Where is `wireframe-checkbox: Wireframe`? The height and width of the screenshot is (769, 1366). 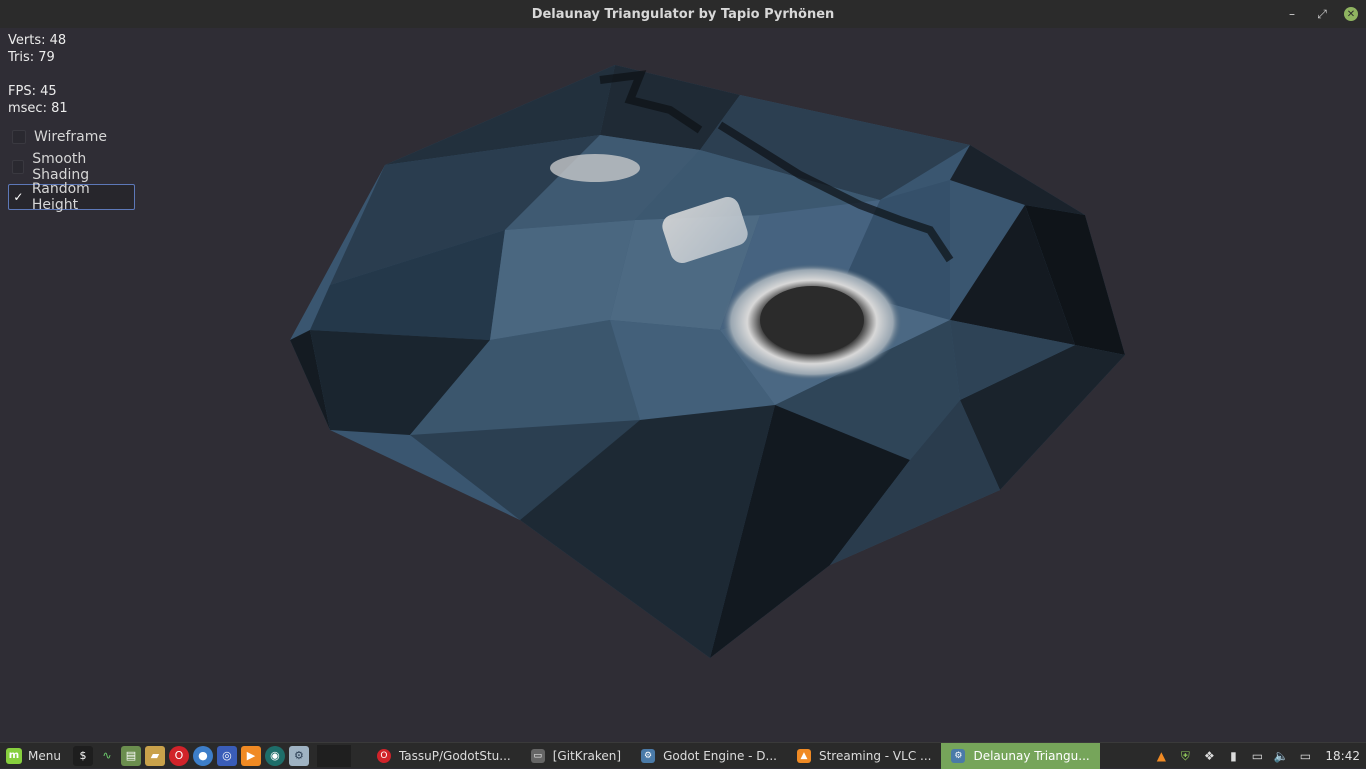 wireframe-checkbox: Wireframe is located at coordinates (71, 137).